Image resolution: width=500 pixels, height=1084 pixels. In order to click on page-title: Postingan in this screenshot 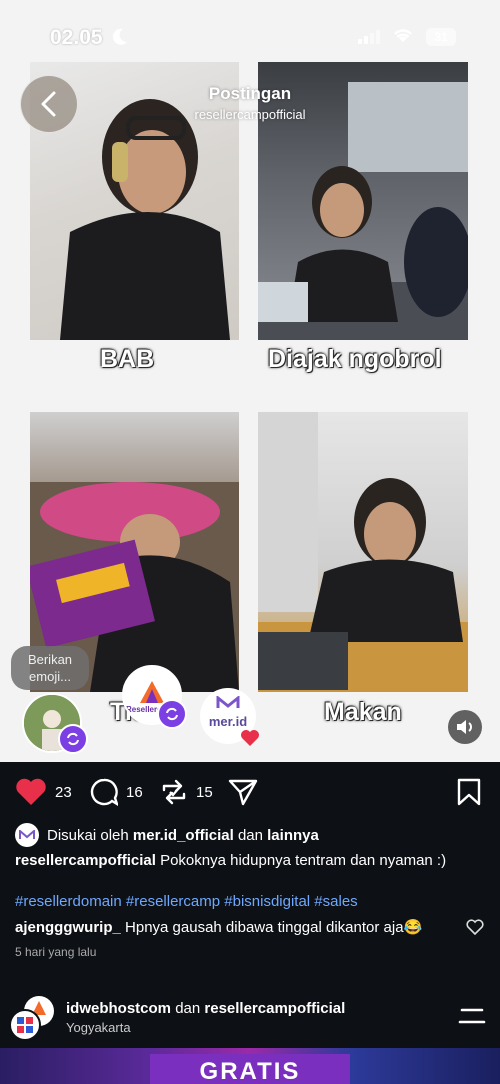, I will do `click(250, 93)`.